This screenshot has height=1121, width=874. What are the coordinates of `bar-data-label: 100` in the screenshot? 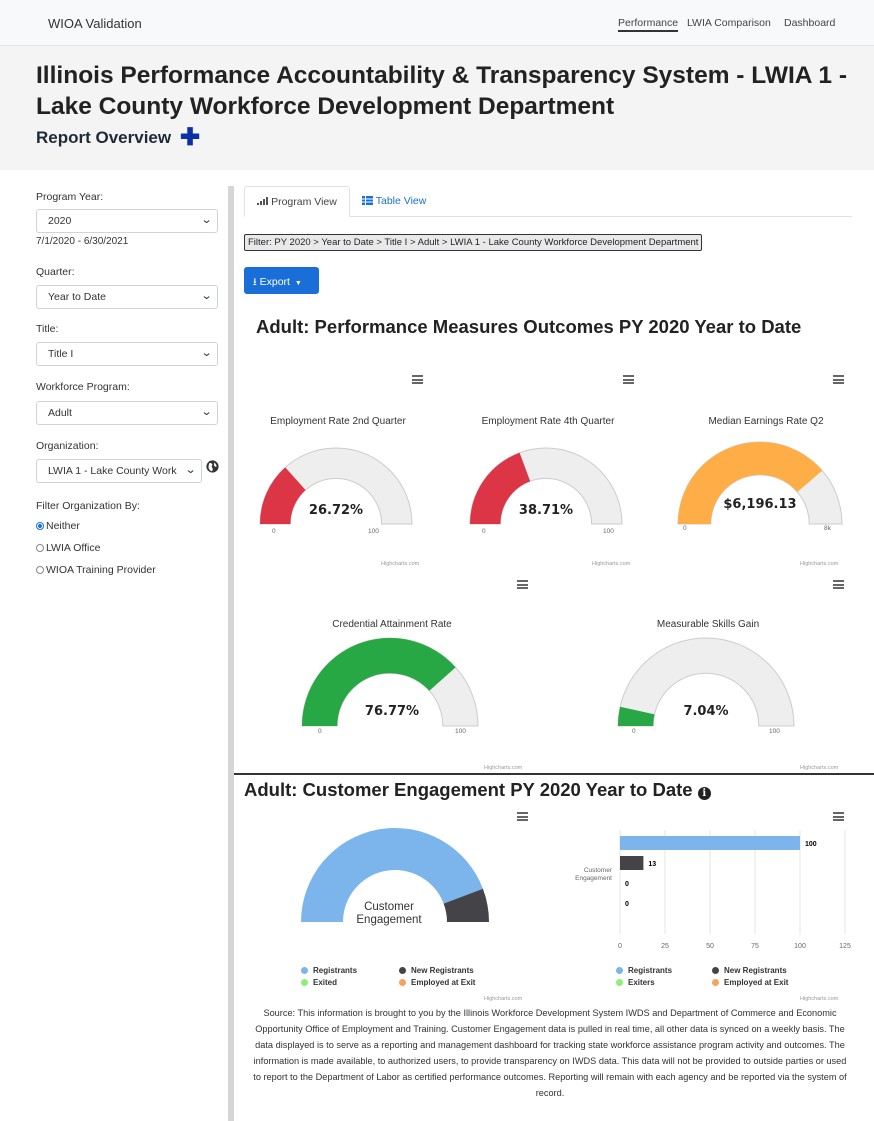 It's located at (811, 844).